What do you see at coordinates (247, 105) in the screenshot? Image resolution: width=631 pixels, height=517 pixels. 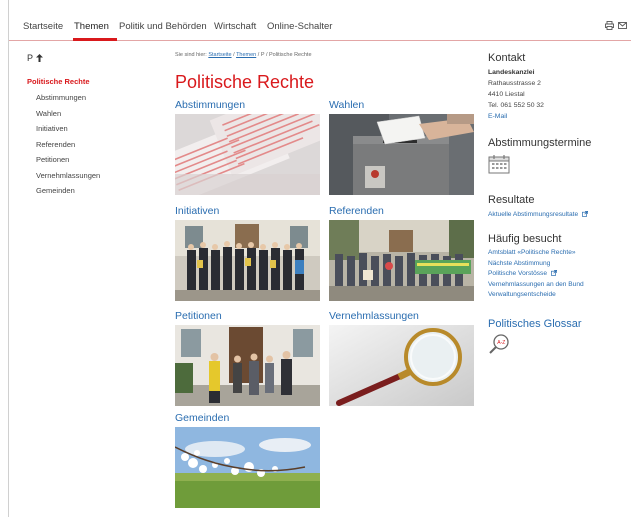 I see `tile-title: Abstimmungen` at bounding box center [247, 105].